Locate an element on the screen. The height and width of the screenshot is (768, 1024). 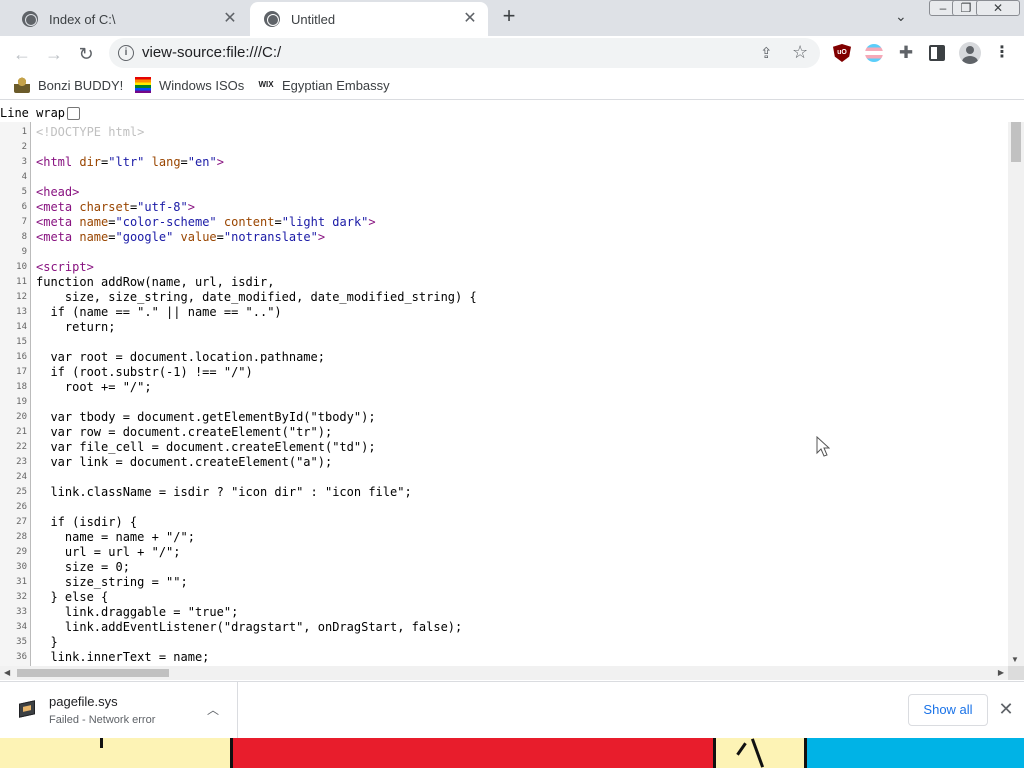
info-icon: i is located at coordinates (126, 53).